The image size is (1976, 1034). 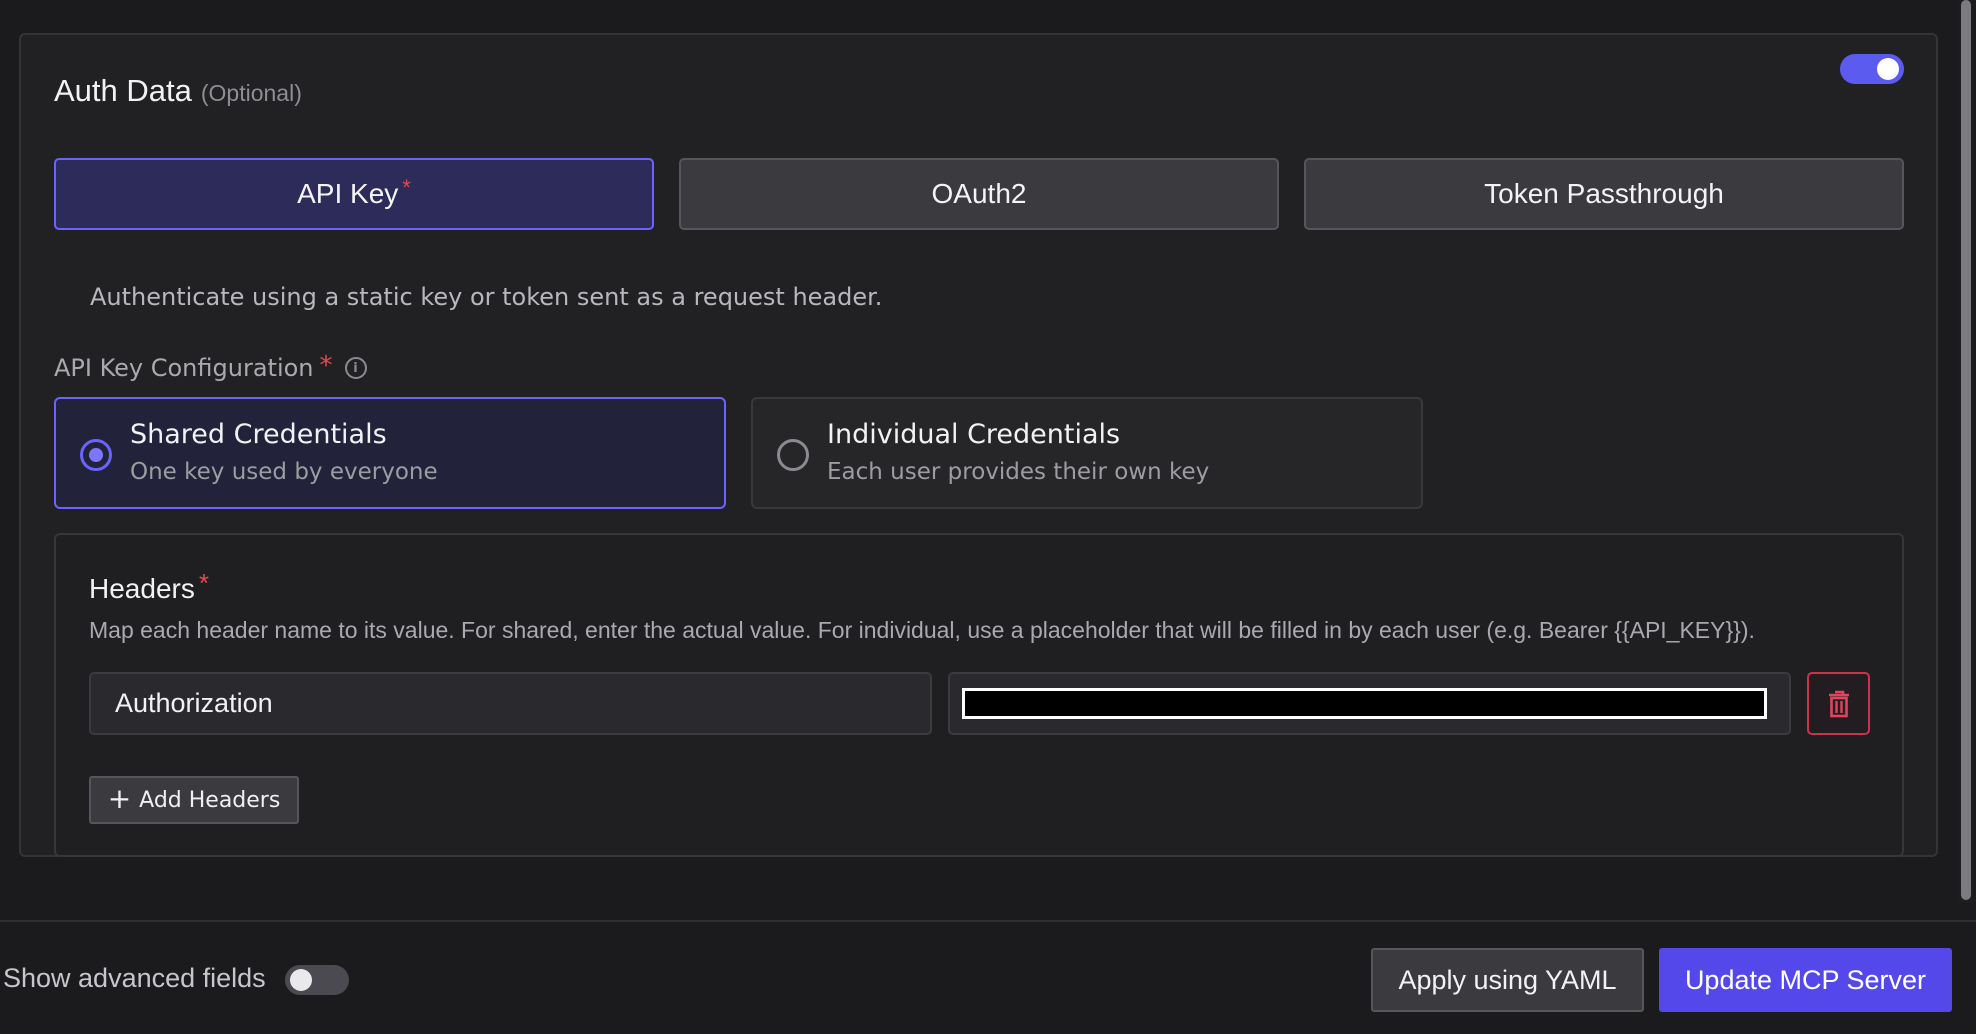 What do you see at coordinates (284, 472) in the screenshot?
I see `option-subtitle: One key used by everyone` at bounding box center [284, 472].